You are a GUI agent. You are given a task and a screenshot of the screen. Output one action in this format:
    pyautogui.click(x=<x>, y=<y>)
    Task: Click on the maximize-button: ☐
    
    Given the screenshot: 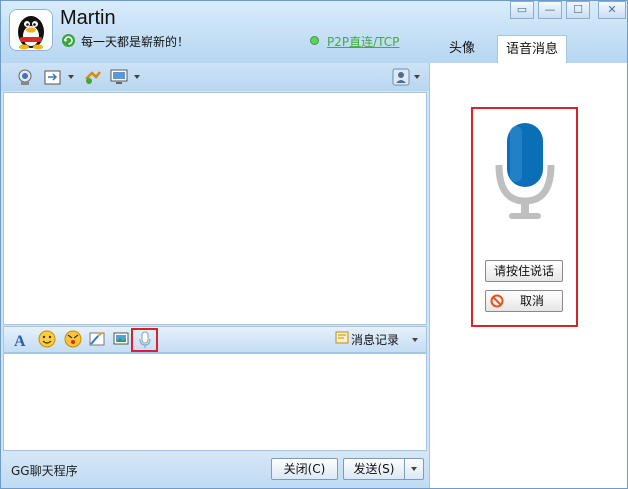 What is the action you would take?
    pyautogui.click(x=578, y=10)
    